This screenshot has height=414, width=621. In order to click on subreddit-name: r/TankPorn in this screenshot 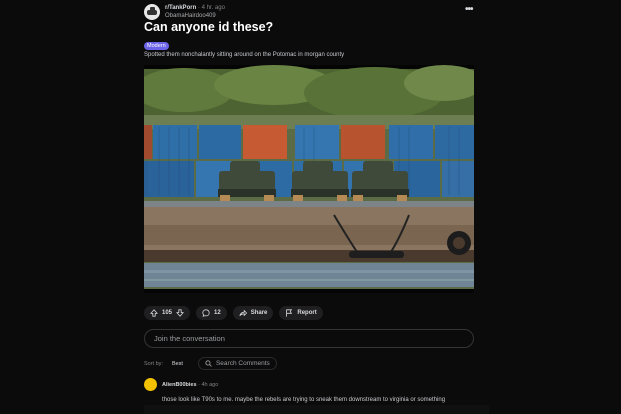, I will do `click(180, 8)`.